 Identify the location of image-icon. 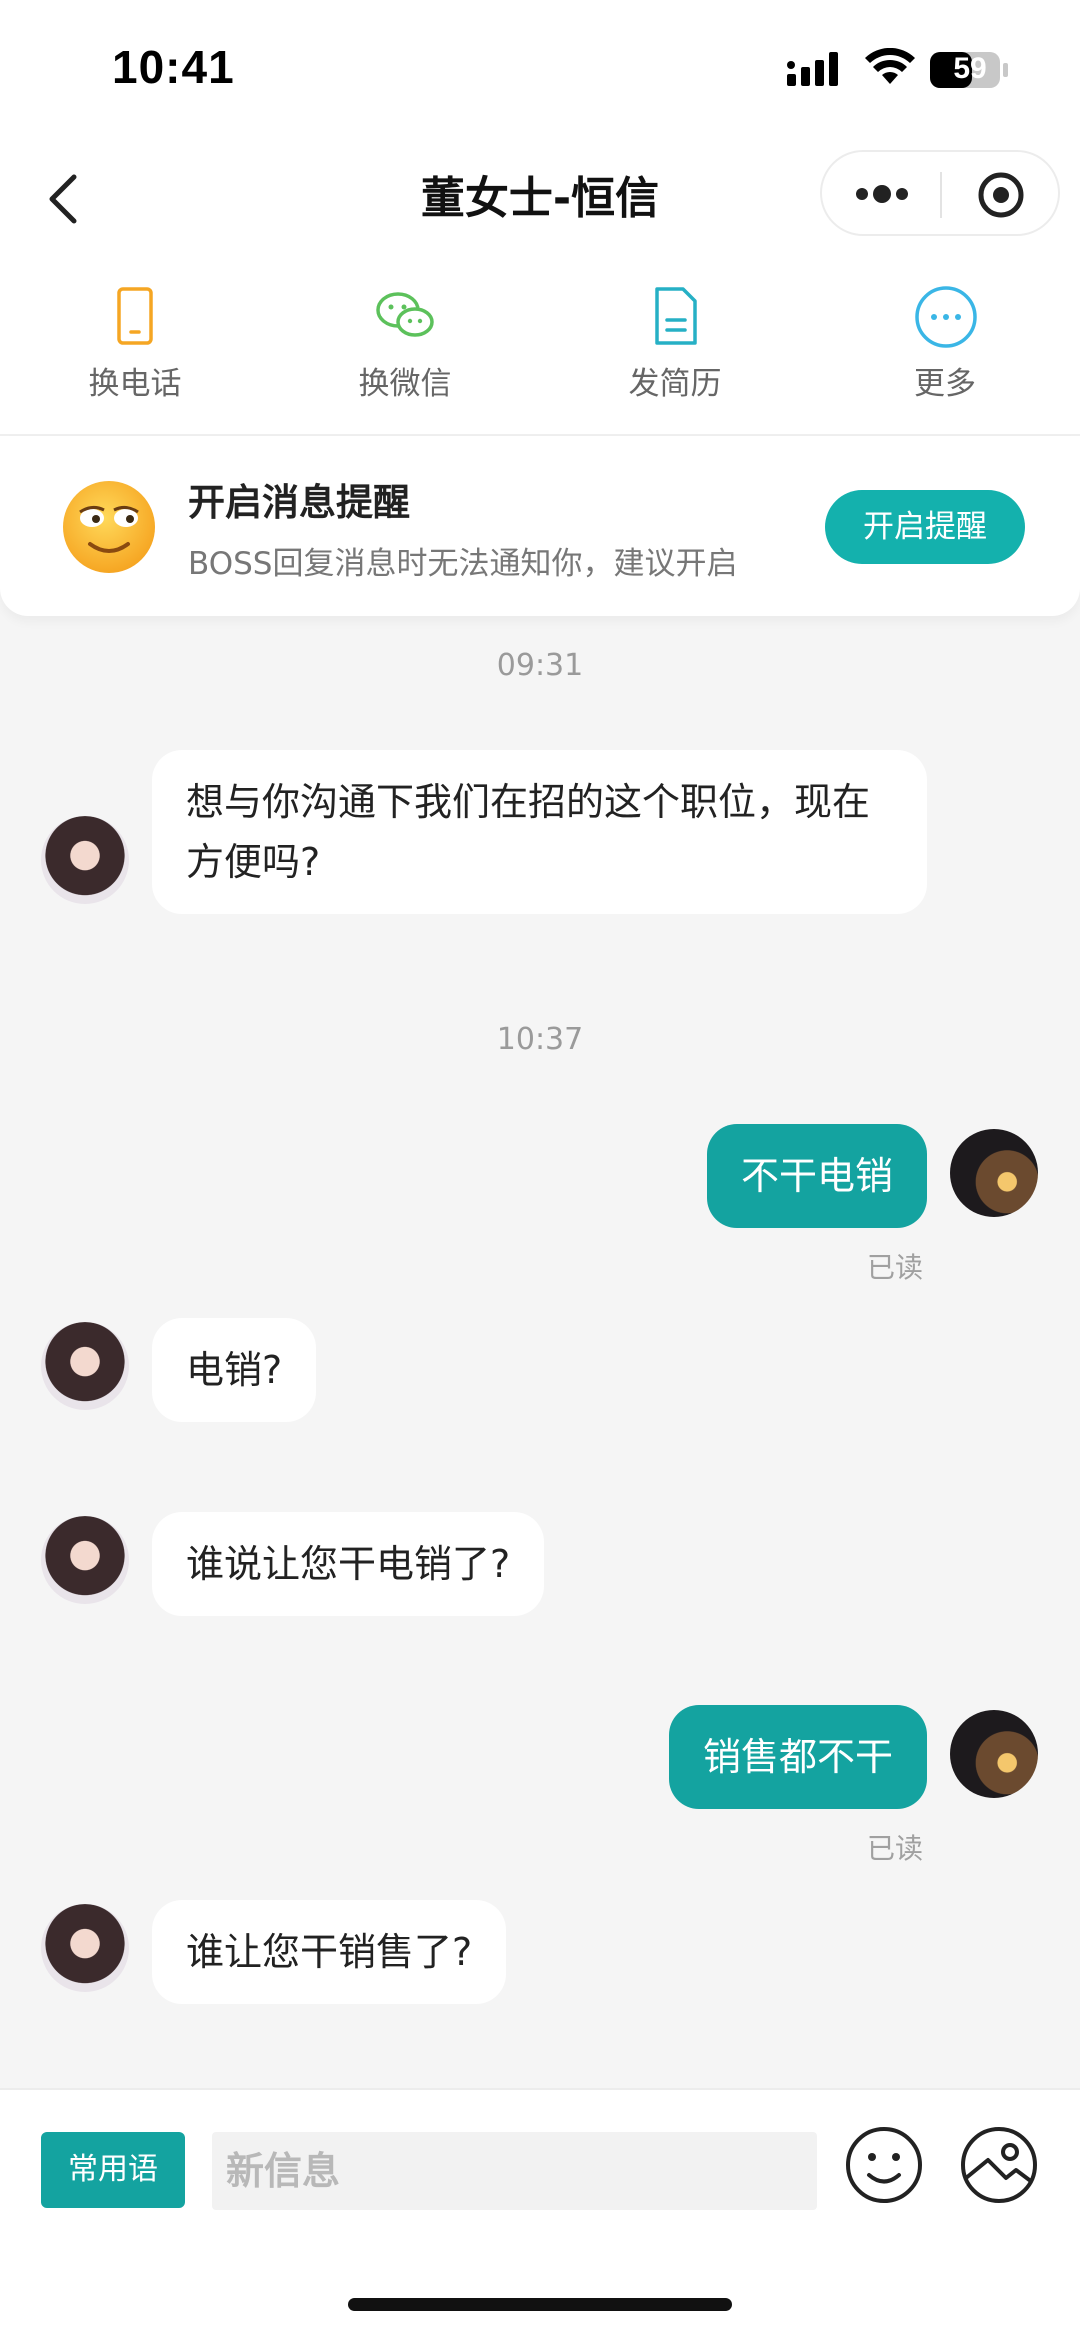
(999, 2165).